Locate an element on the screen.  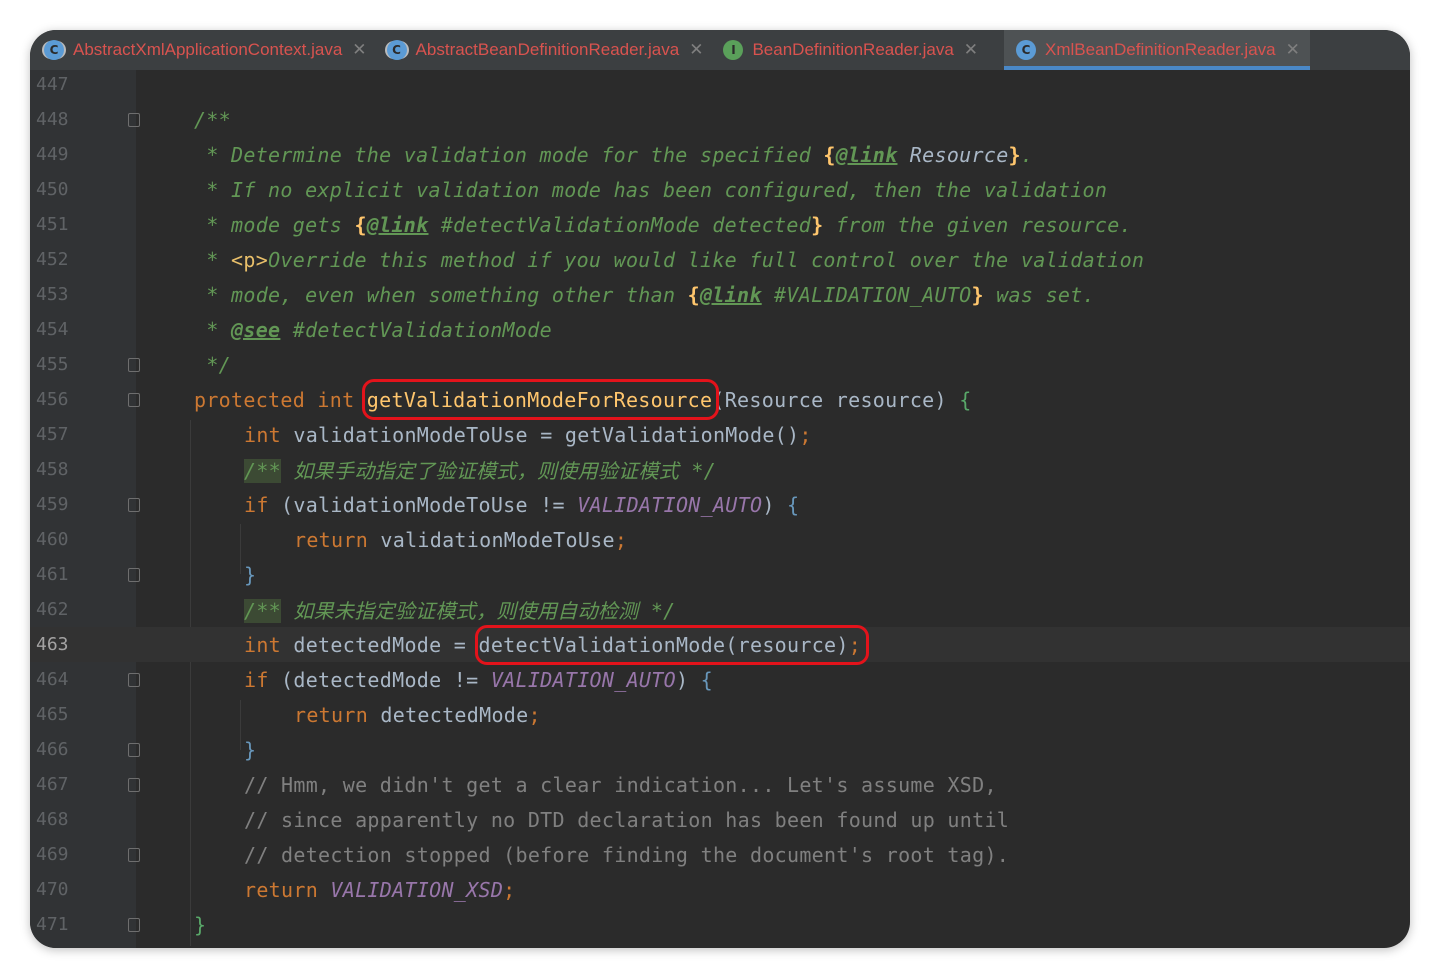
code-text: if (detectedMode != VALIDATION_AUTO) { is located at coordinates (478, 679).